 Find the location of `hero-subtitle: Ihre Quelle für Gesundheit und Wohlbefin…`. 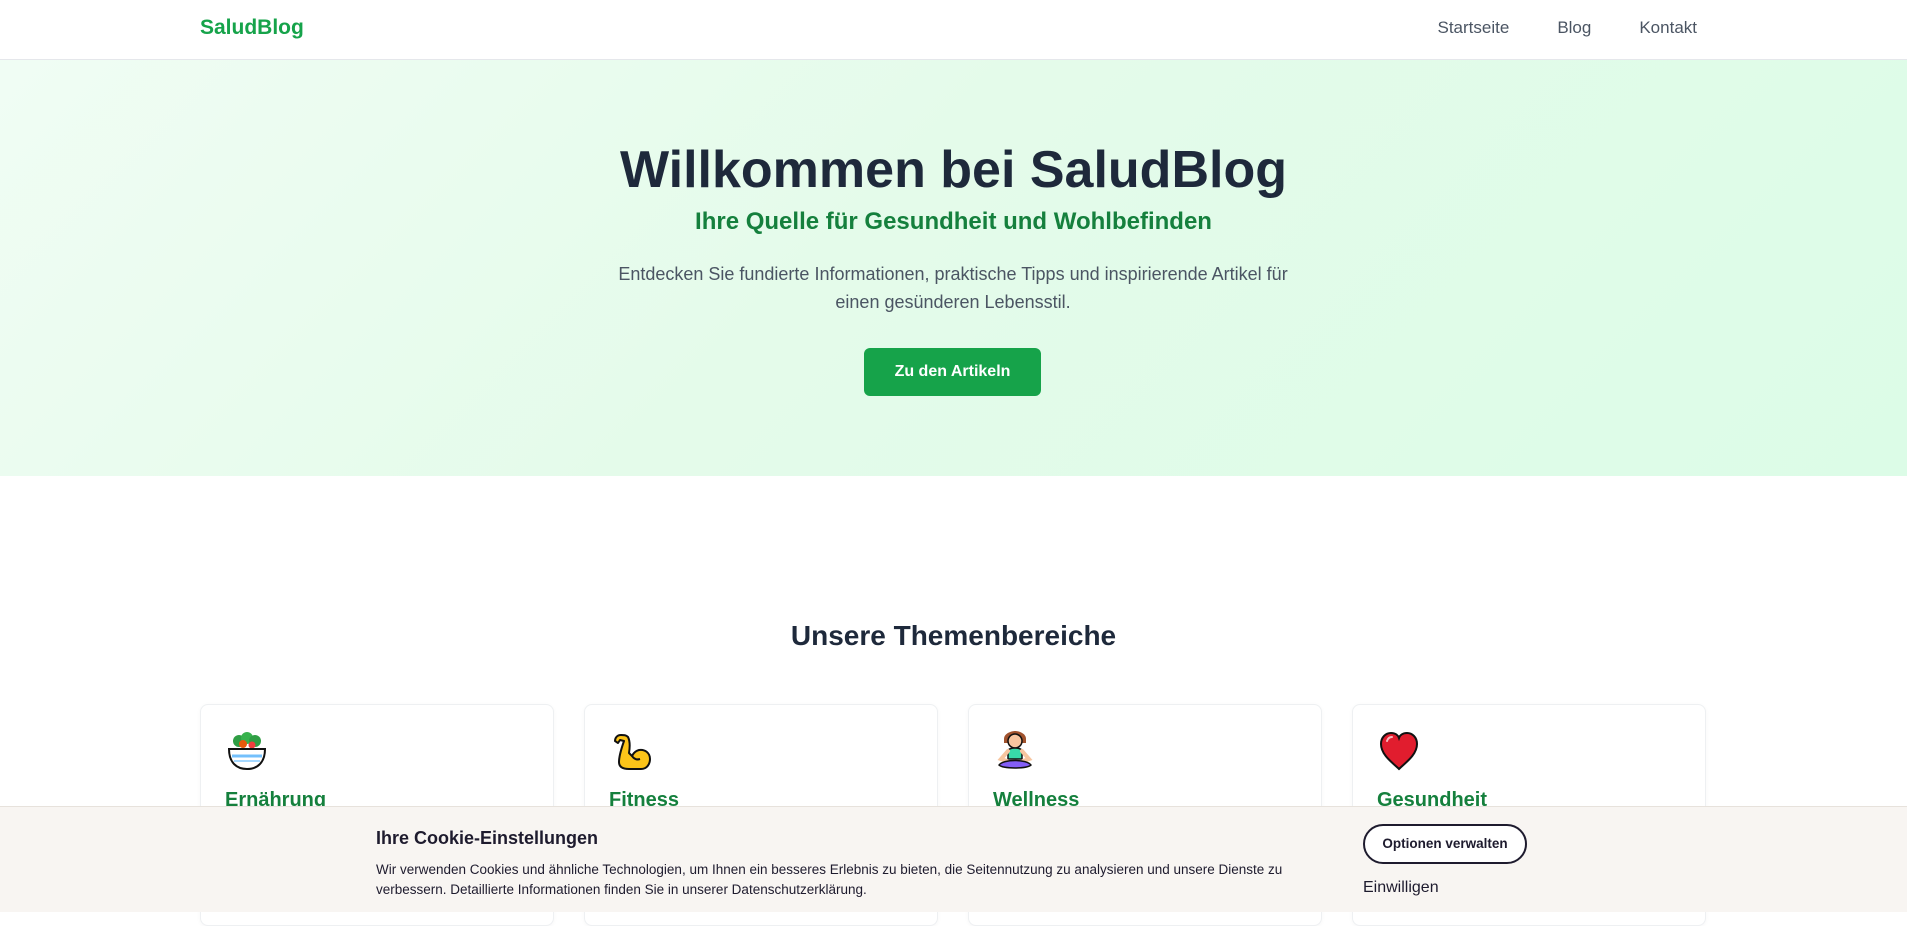

hero-subtitle: Ihre Quelle für Gesundheit und Wohlbefin… is located at coordinates (953, 221).